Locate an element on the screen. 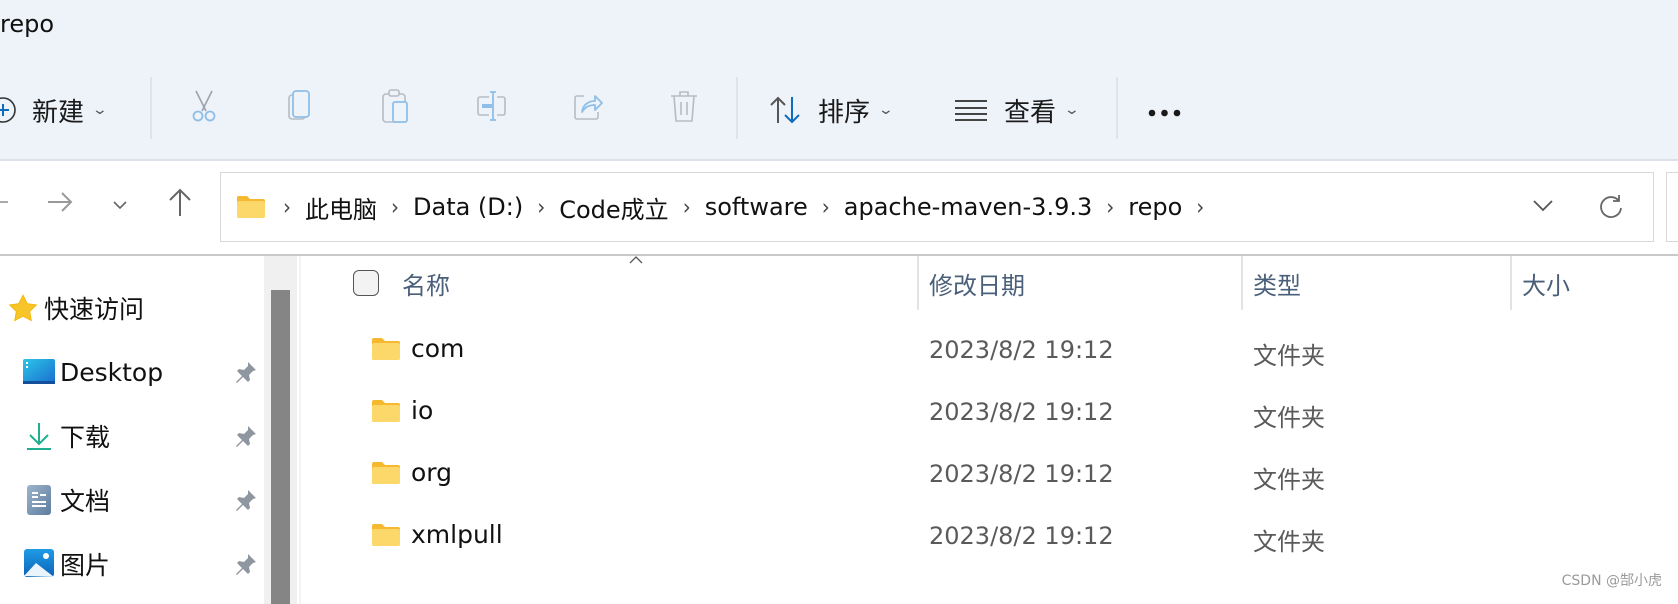 This screenshot has height=604, width=1678. recent-locations-button is located at coordinates (120, 204).